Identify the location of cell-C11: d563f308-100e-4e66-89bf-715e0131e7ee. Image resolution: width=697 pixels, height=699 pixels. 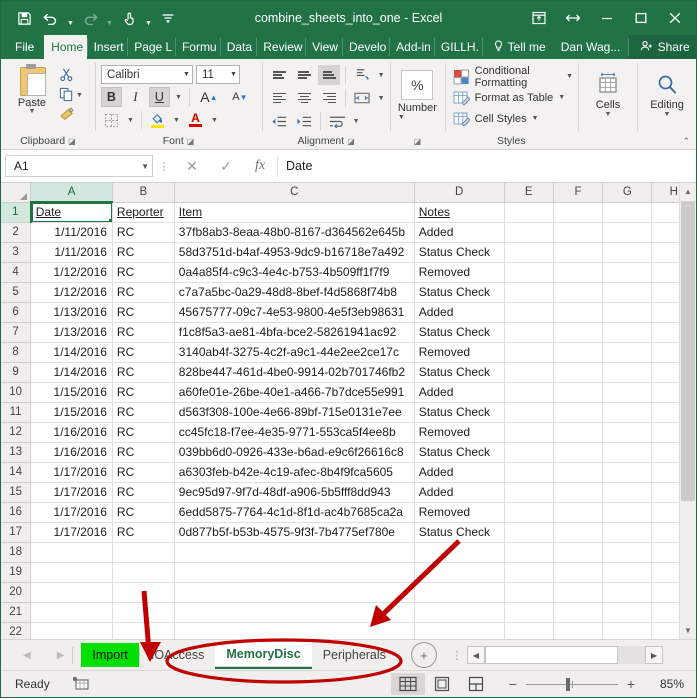
(294, 412).